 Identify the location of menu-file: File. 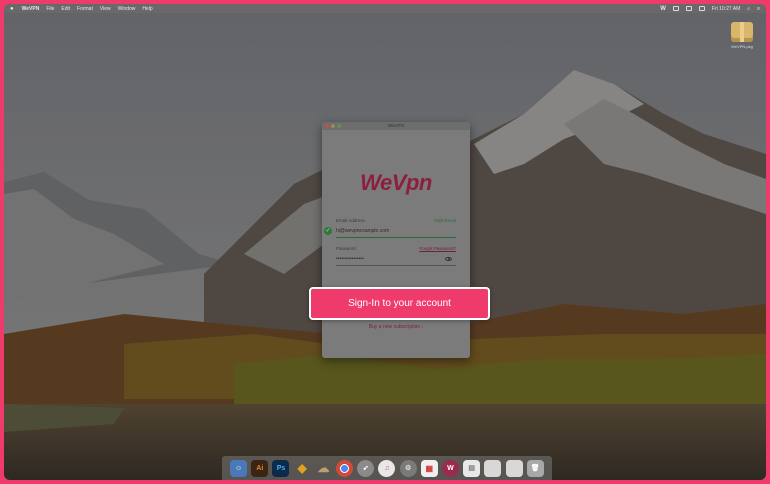
(50, 9).